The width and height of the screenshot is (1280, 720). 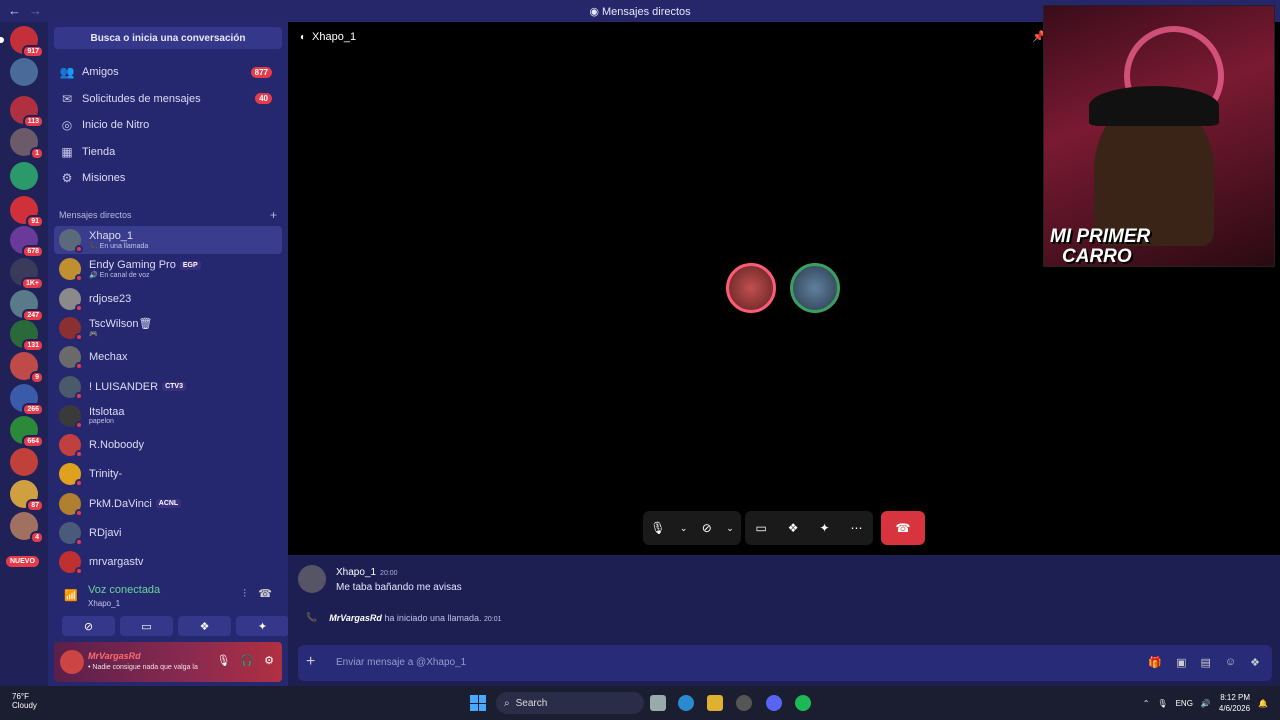 What do you see at coordinates (273, 215) in the screenshot?
I see `add-dm-icon: +` at bounding box center [273, 215].